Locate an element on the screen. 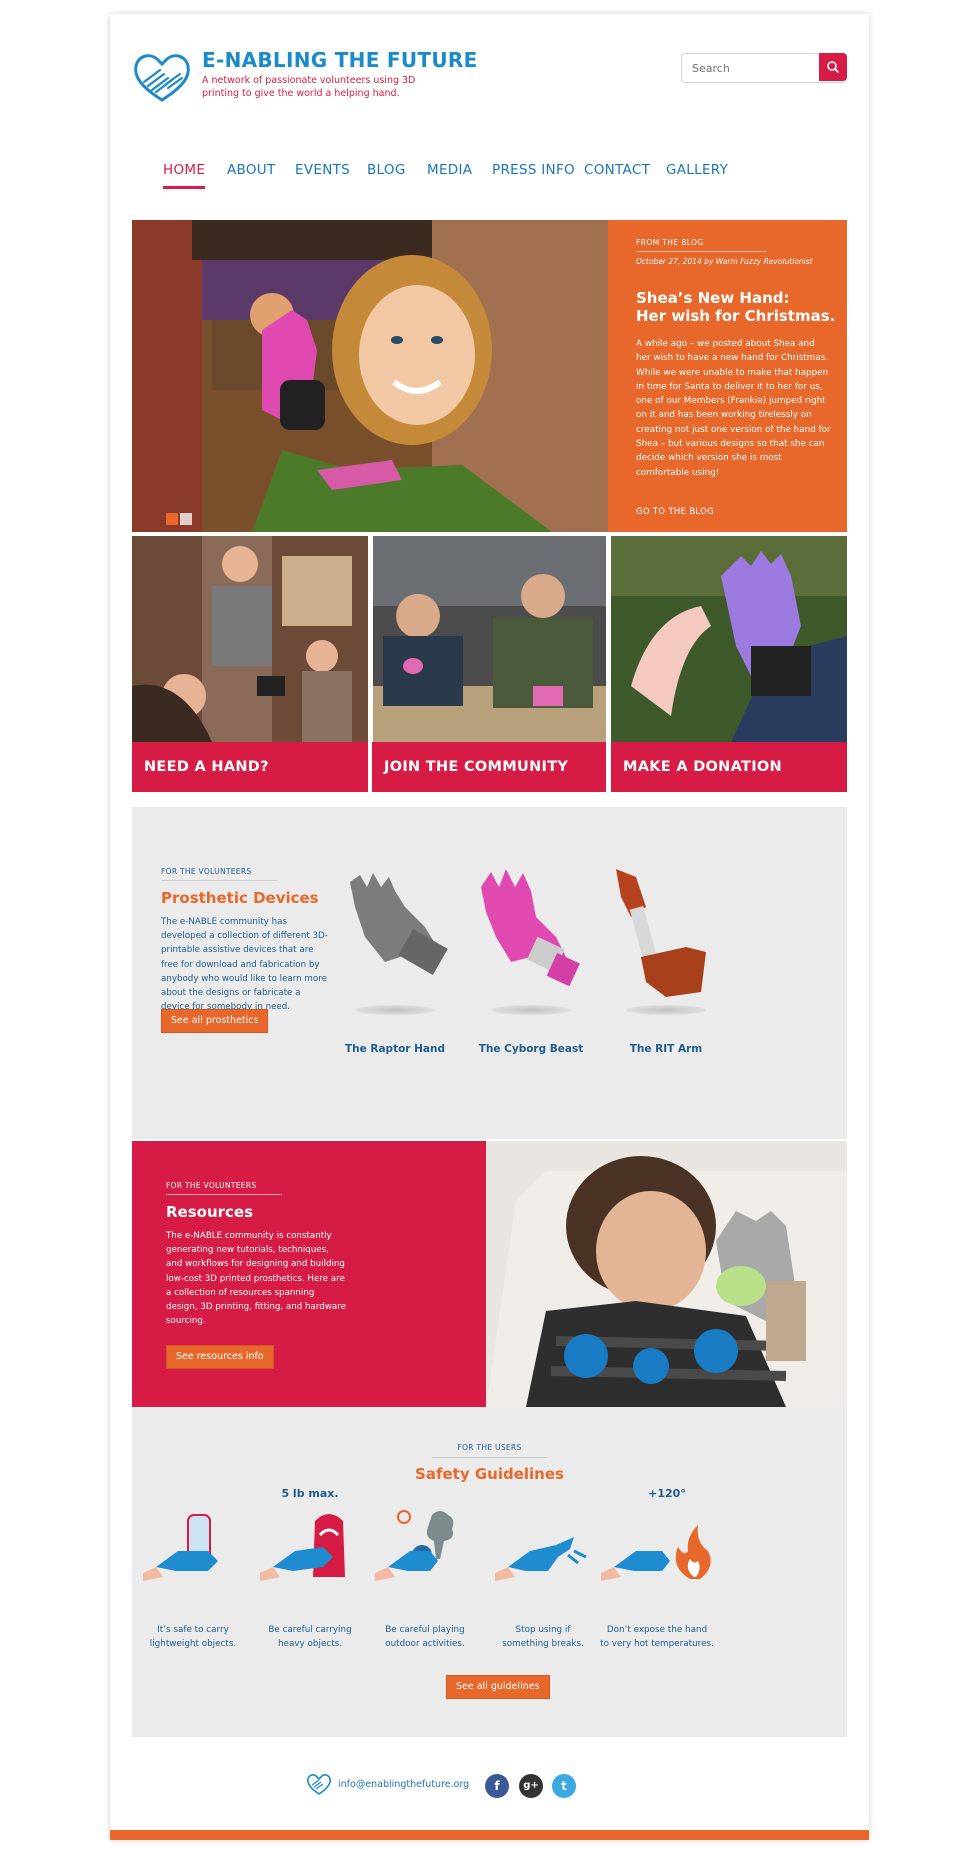 This screenshot has width=979, height=1851. card-label: MAKE A DONATION is located at coordinates (729, 767).